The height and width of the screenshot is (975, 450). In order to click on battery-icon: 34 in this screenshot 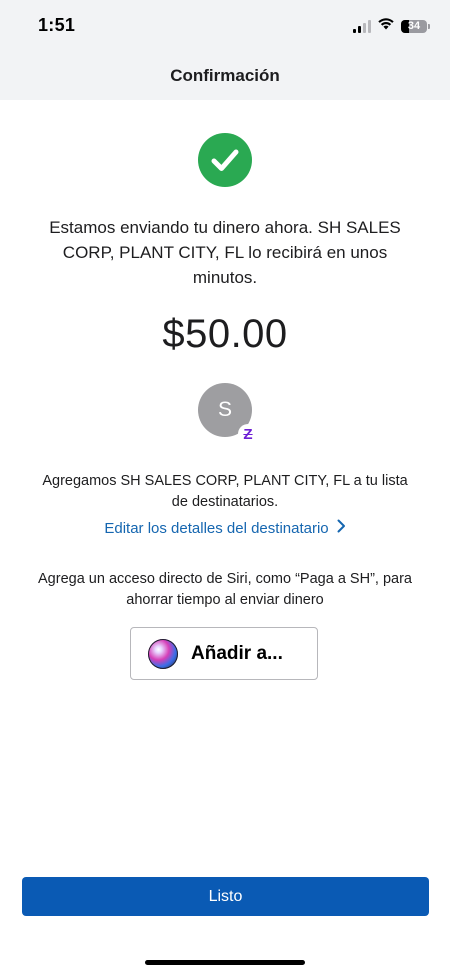, I will do `click(414, 26)`.